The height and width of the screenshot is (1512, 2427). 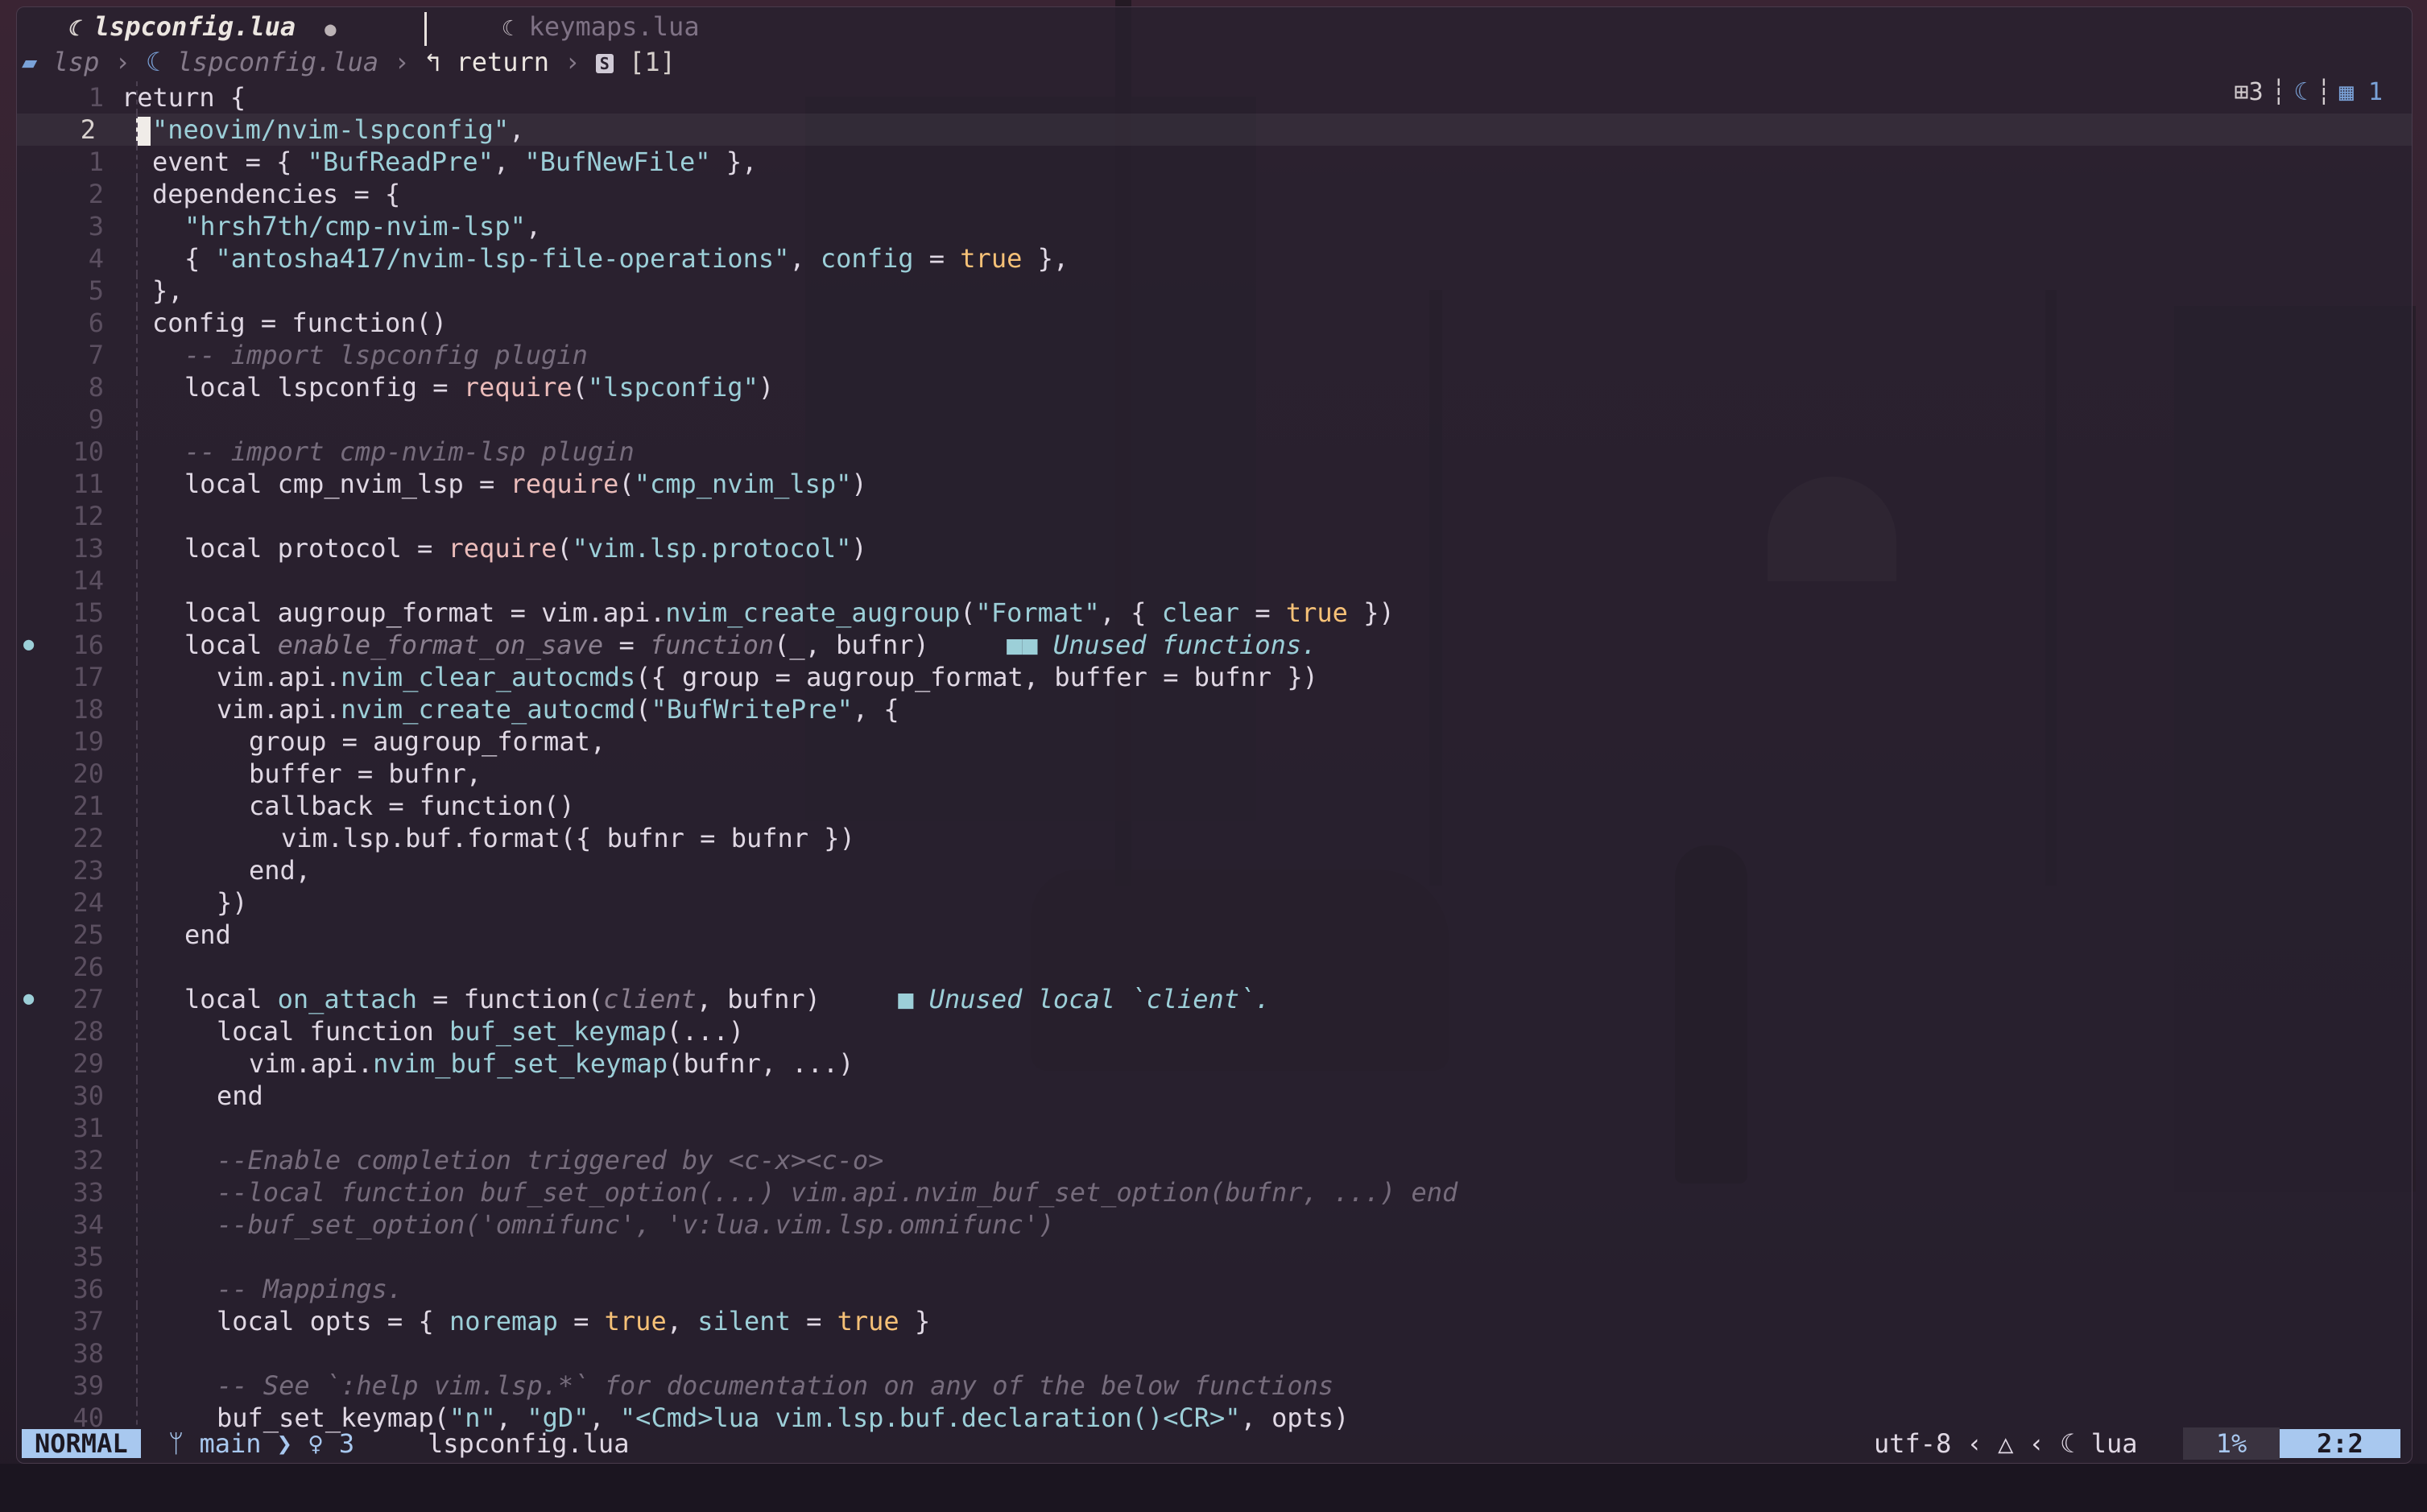 What do you see at coordinates (1213, 1488) in the screenshot?
I see `desktop-bottom-strip` at bounding box center [1213, 1488].